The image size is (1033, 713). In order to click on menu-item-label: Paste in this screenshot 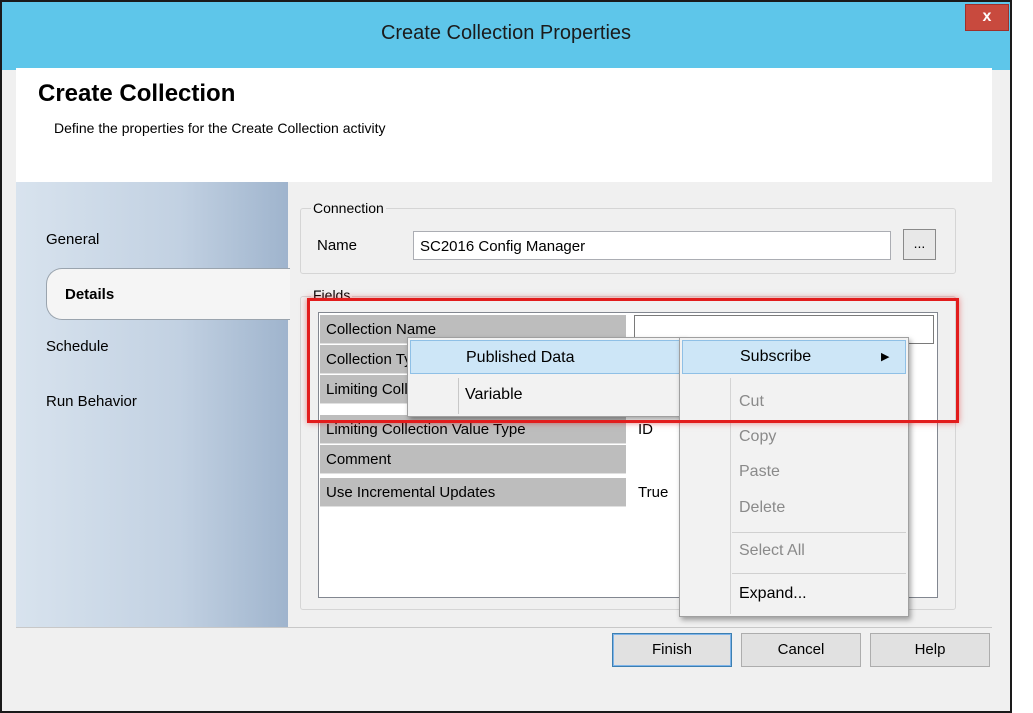, I will do `click(759, 471)`.